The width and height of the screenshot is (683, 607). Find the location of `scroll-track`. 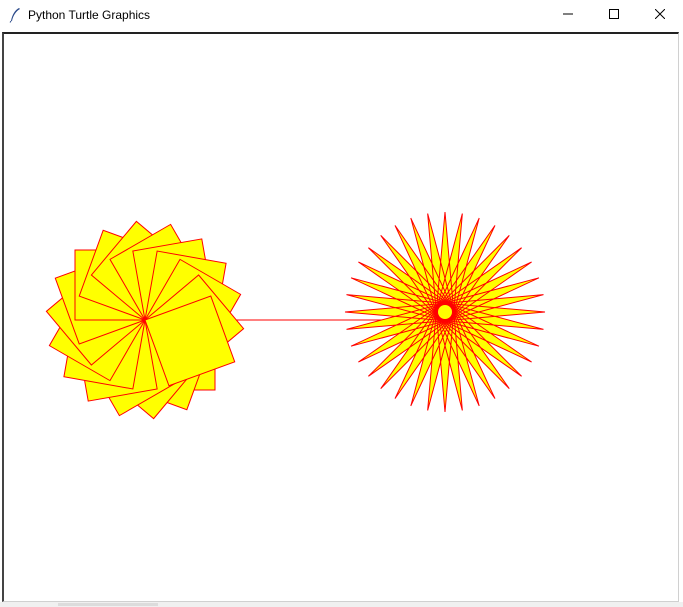

scroll-track is located at coordinates (108, 604).